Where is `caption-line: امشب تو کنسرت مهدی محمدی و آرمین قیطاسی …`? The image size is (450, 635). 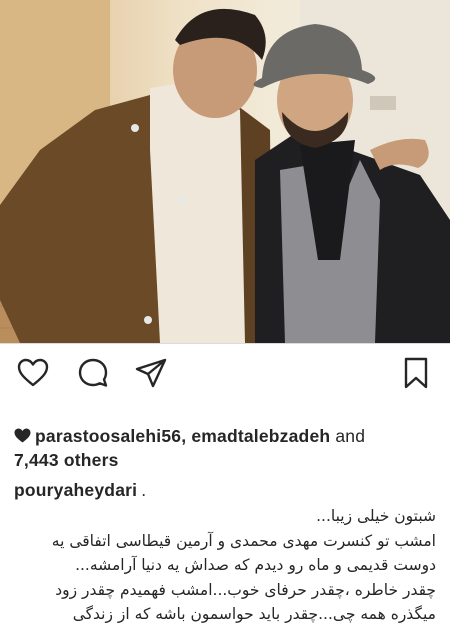 caption-line: امشب تو کنسرت مهدی محمدی و آرمین قیطاسی … is located at coordinates (243, 540).